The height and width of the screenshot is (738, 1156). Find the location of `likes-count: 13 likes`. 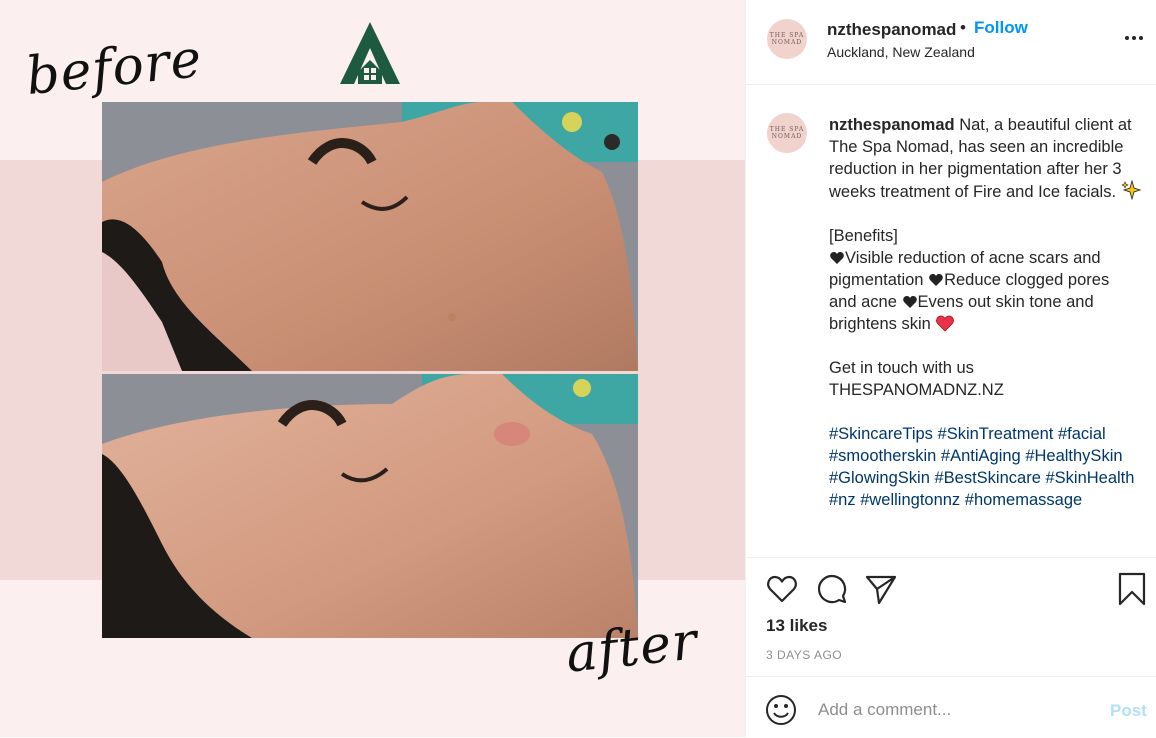

likes-count: 13 likes is located at coordinates (796, 626).